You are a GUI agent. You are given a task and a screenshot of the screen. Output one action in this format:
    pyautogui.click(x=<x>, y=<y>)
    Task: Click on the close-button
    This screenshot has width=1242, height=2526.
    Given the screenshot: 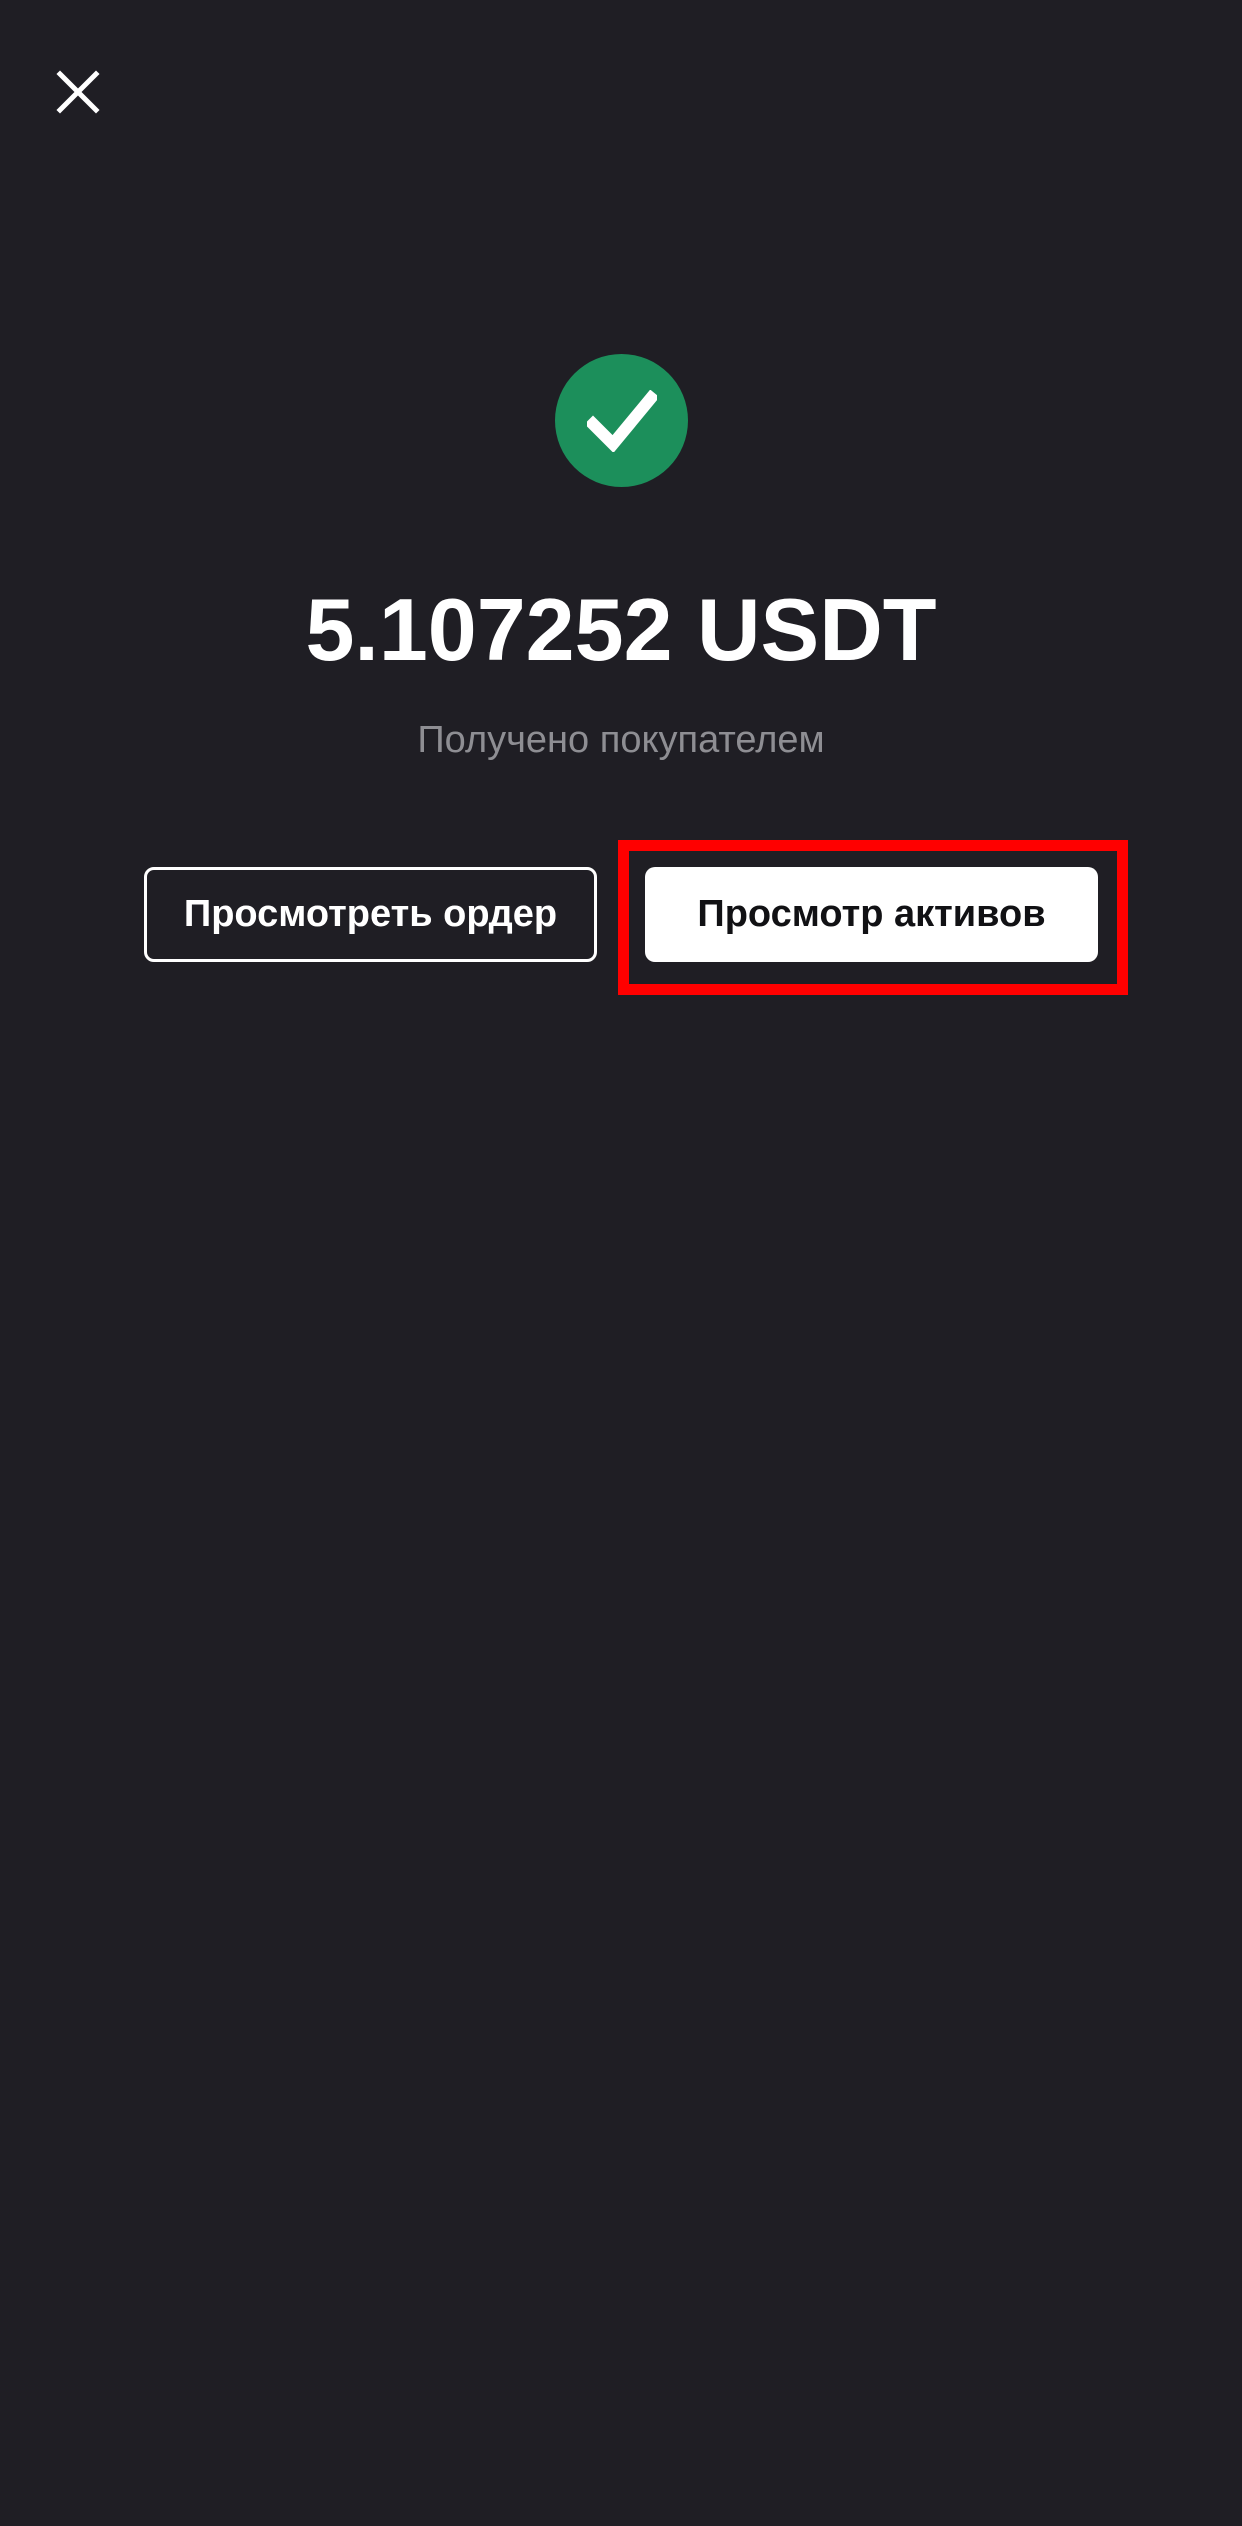 What is the action you would take?
    pyautogui.click(x=78, y=94)
    